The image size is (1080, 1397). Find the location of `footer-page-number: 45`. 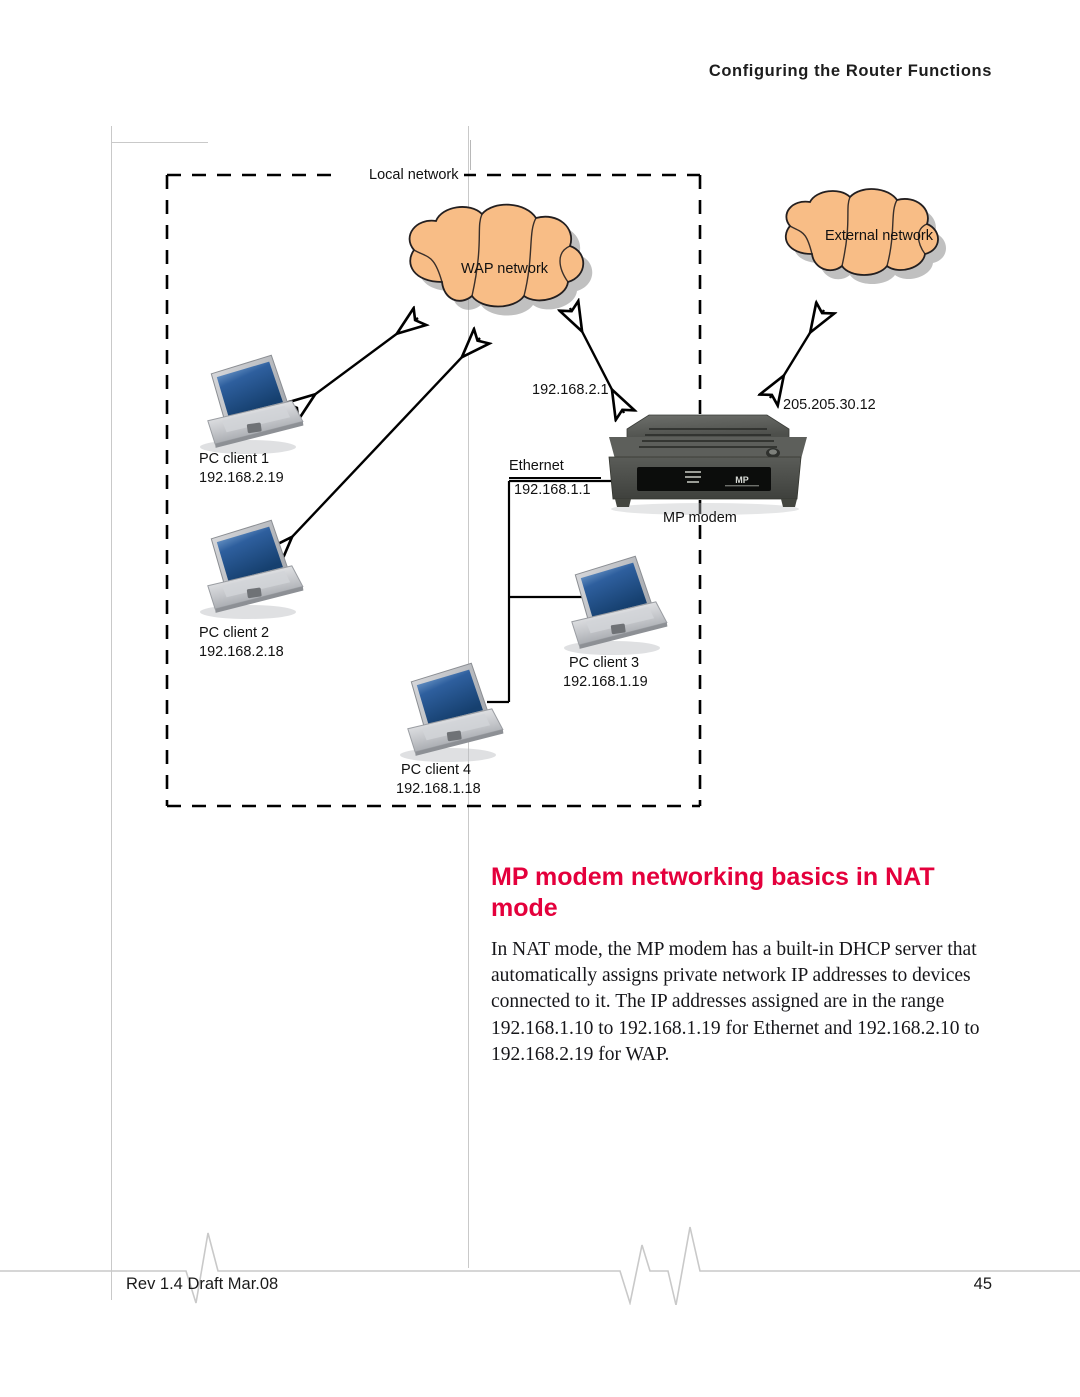

footer-page-number: 45 is located at coordinates (982, 1284).